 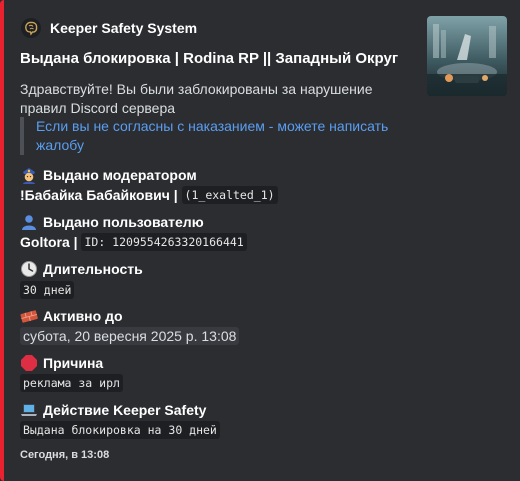 What do you see at coordinates (73, 363) in the screenshot?
I see `field-reason-label: Причина` at bounding box center [73, 363].